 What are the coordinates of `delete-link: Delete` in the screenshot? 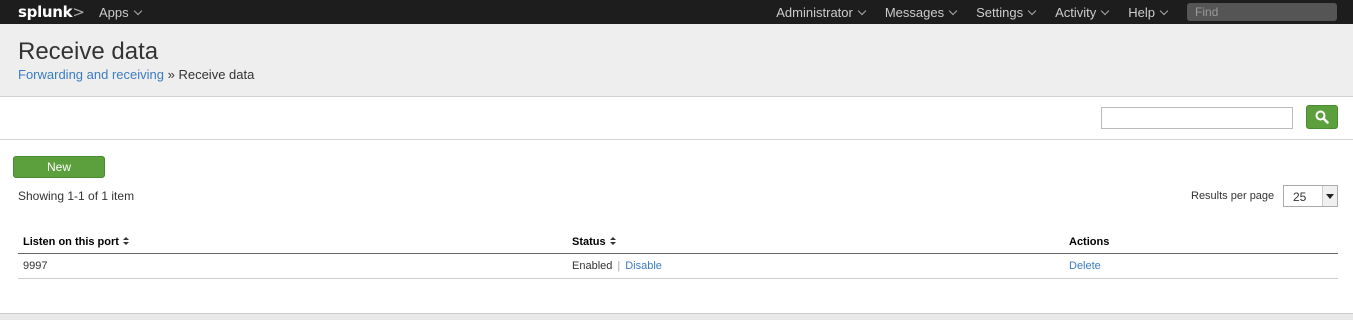 It's located at (1085, 266).